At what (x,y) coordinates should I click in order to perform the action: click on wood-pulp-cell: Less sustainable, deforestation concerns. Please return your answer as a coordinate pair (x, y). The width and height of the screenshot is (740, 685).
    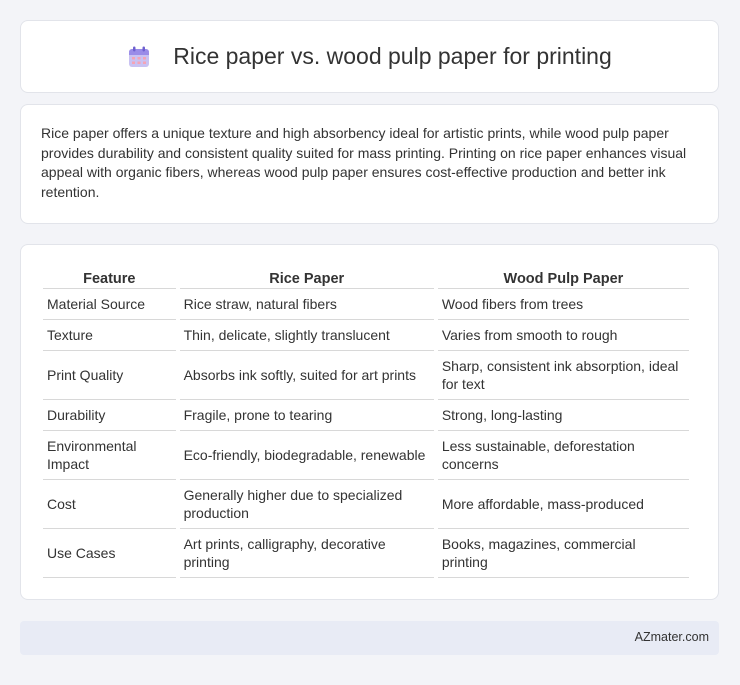
    Looking at the image, I should click on (563, 455).